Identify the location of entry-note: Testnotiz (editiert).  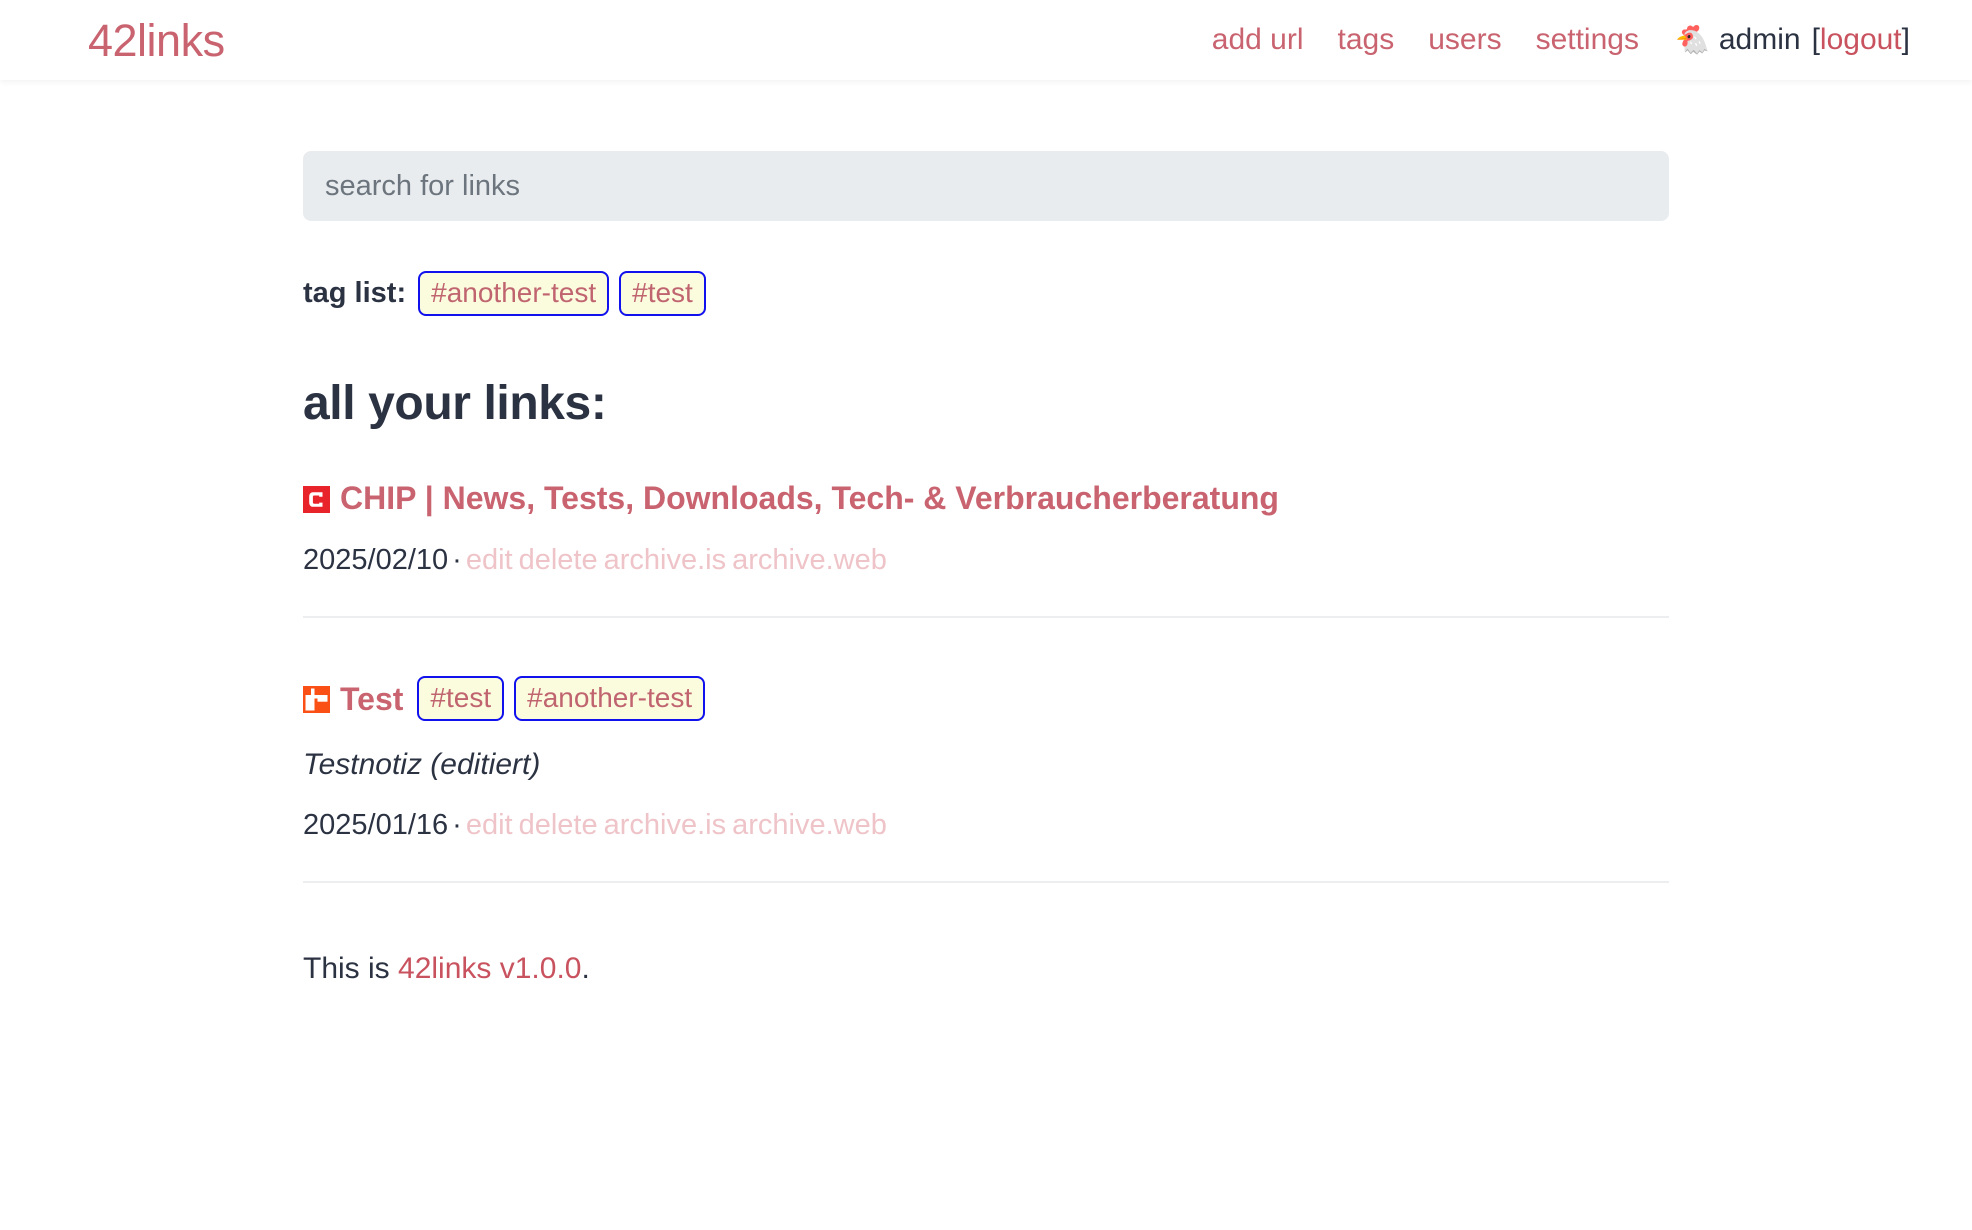
(422, 765).